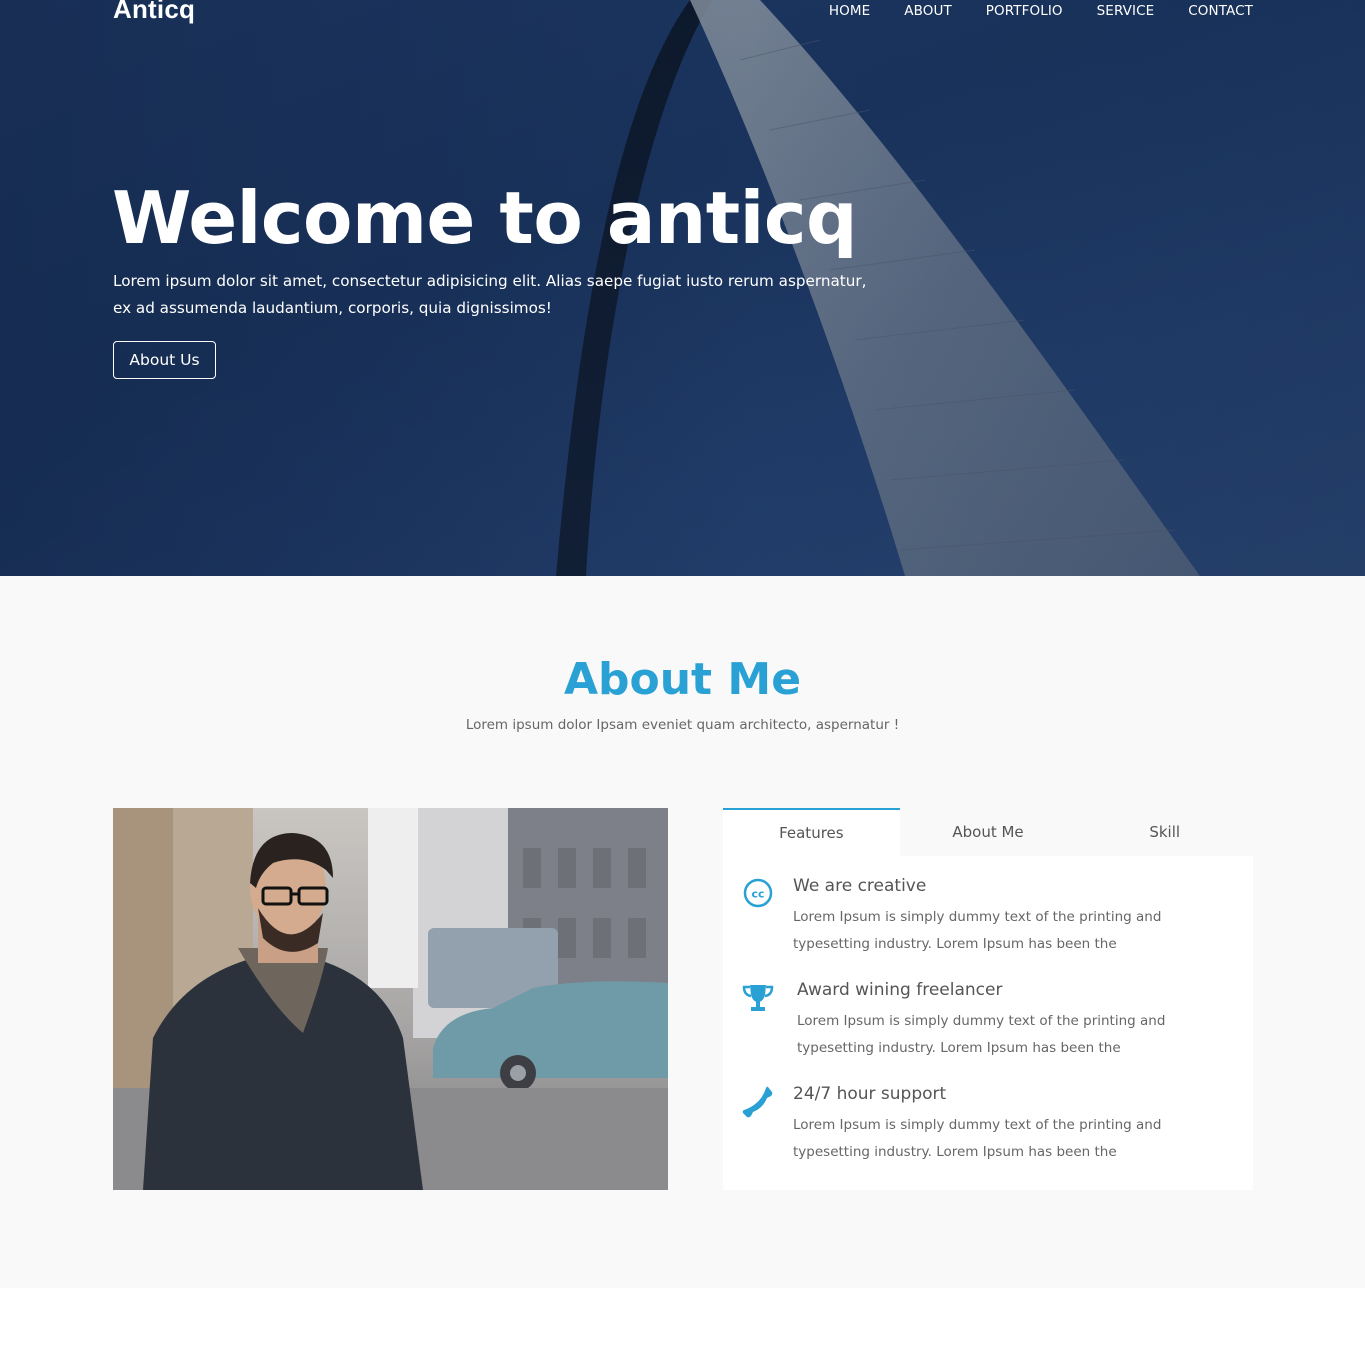  Describe the element at coordinates (928, 11) in the screenshot. I see `nav-about: ABOUT` at that location.